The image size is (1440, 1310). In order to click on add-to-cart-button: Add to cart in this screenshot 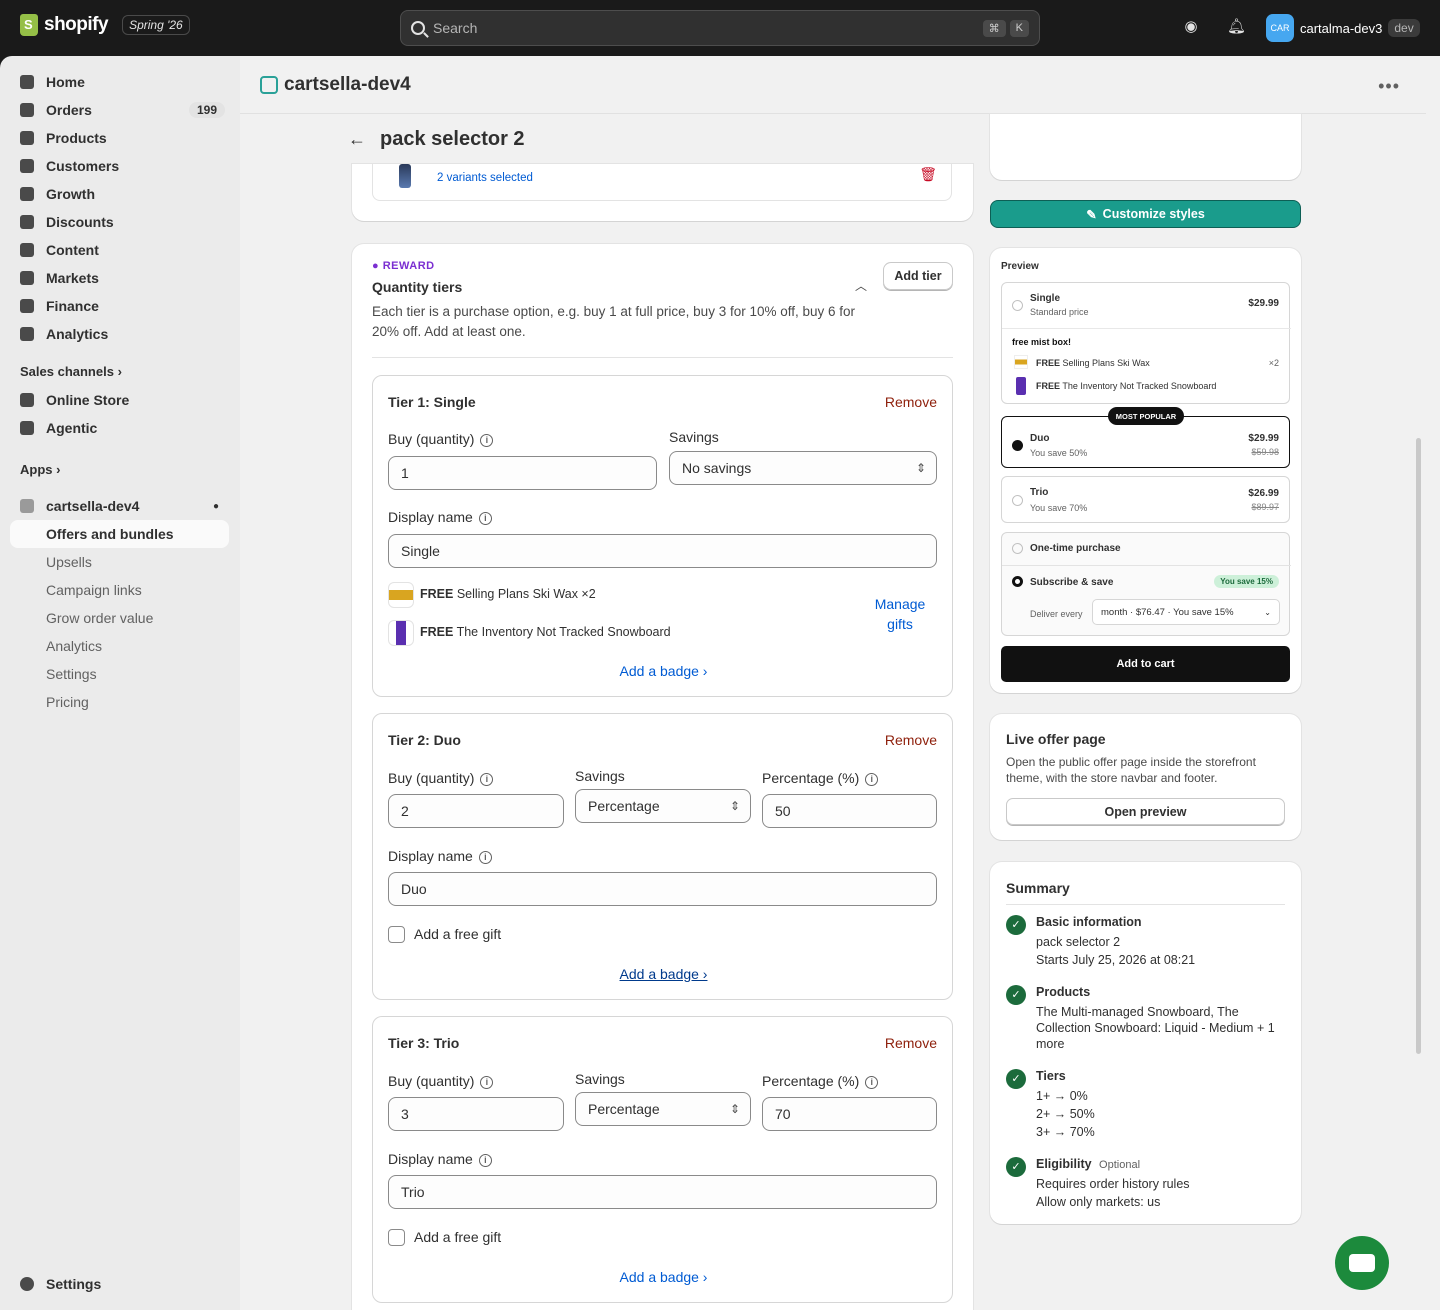, I will do `click(1145, 664)`.